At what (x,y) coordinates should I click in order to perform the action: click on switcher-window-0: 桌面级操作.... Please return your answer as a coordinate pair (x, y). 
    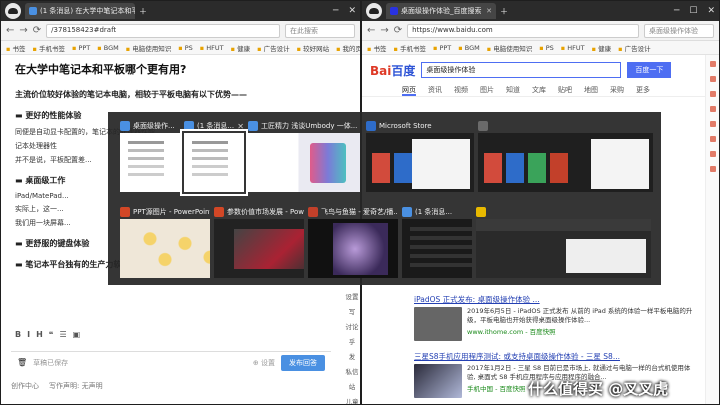
    Looking at the image, I should click on (150, 155).